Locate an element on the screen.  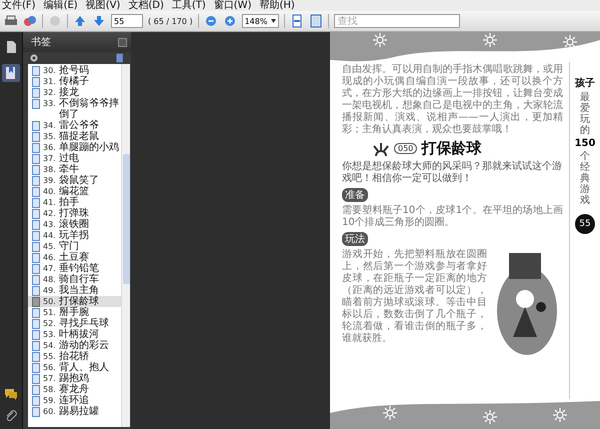
page-number: 55 is located at coordinates (585, 224).